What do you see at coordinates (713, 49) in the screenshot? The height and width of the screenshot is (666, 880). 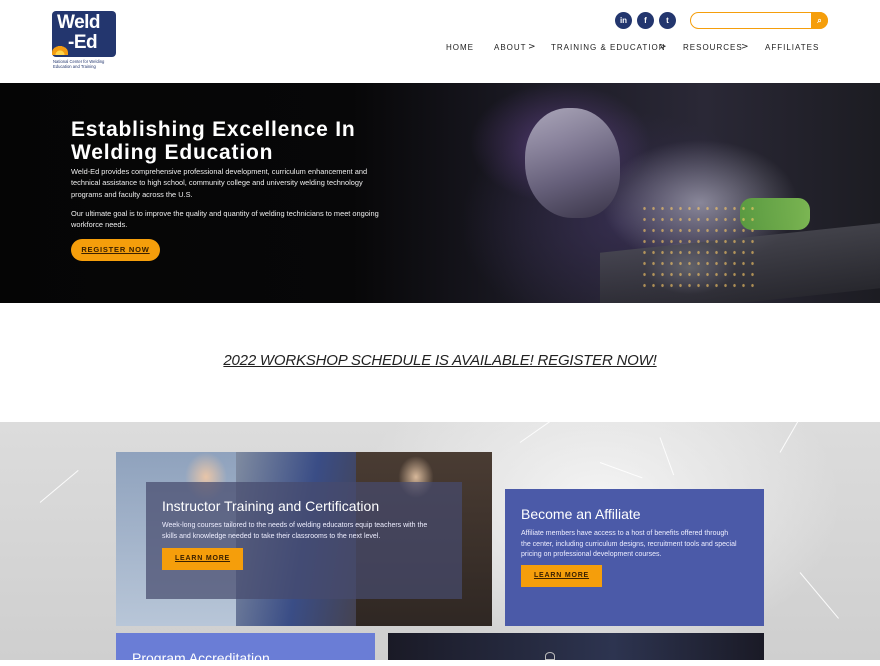 I see `nav-resources: RESOURCES` at bounding box center [713, 49].